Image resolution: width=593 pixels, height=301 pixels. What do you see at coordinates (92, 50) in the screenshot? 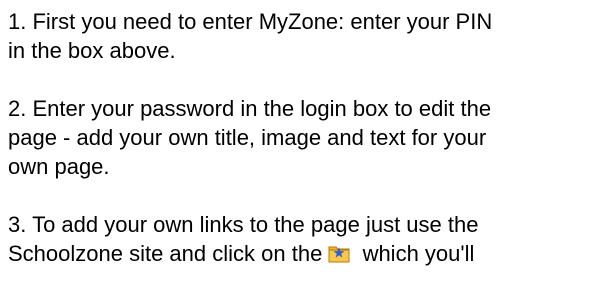
I see `step-1-line-2: in the box above.` at bounding box center [92, 50].